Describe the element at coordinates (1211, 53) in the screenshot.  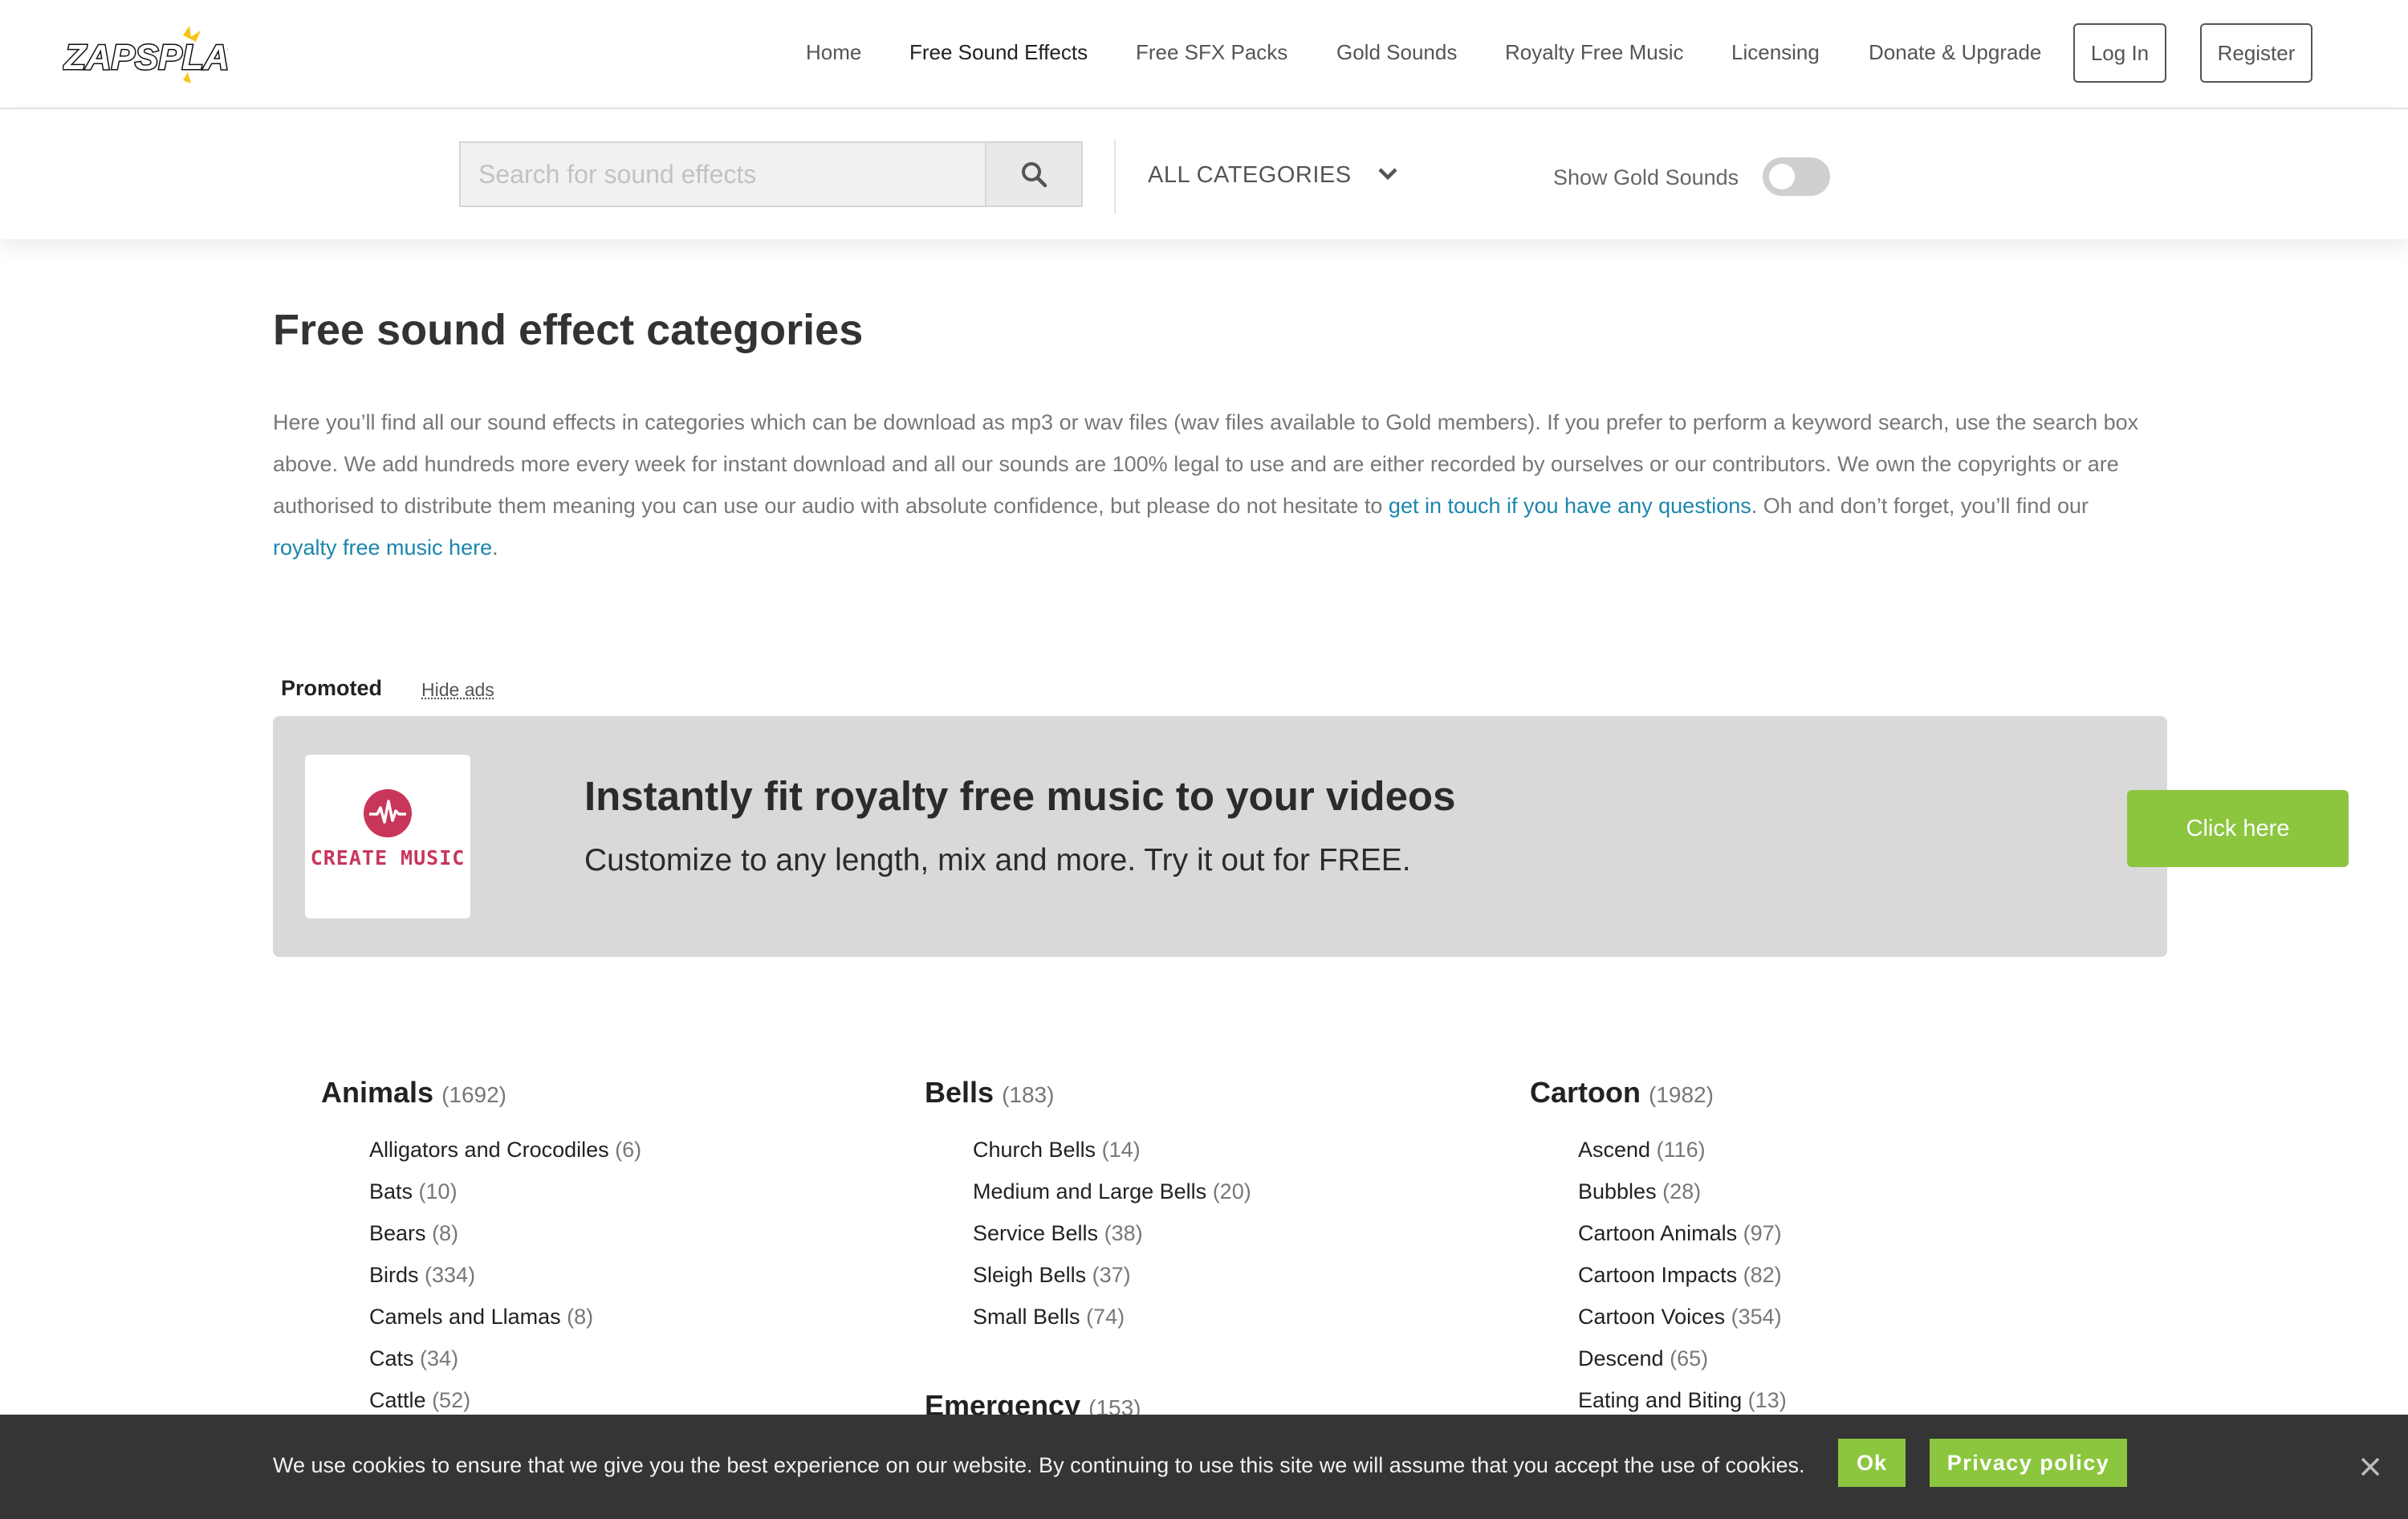
I see `nav-free-sfx-packs: Free SFX Packs` at that location.